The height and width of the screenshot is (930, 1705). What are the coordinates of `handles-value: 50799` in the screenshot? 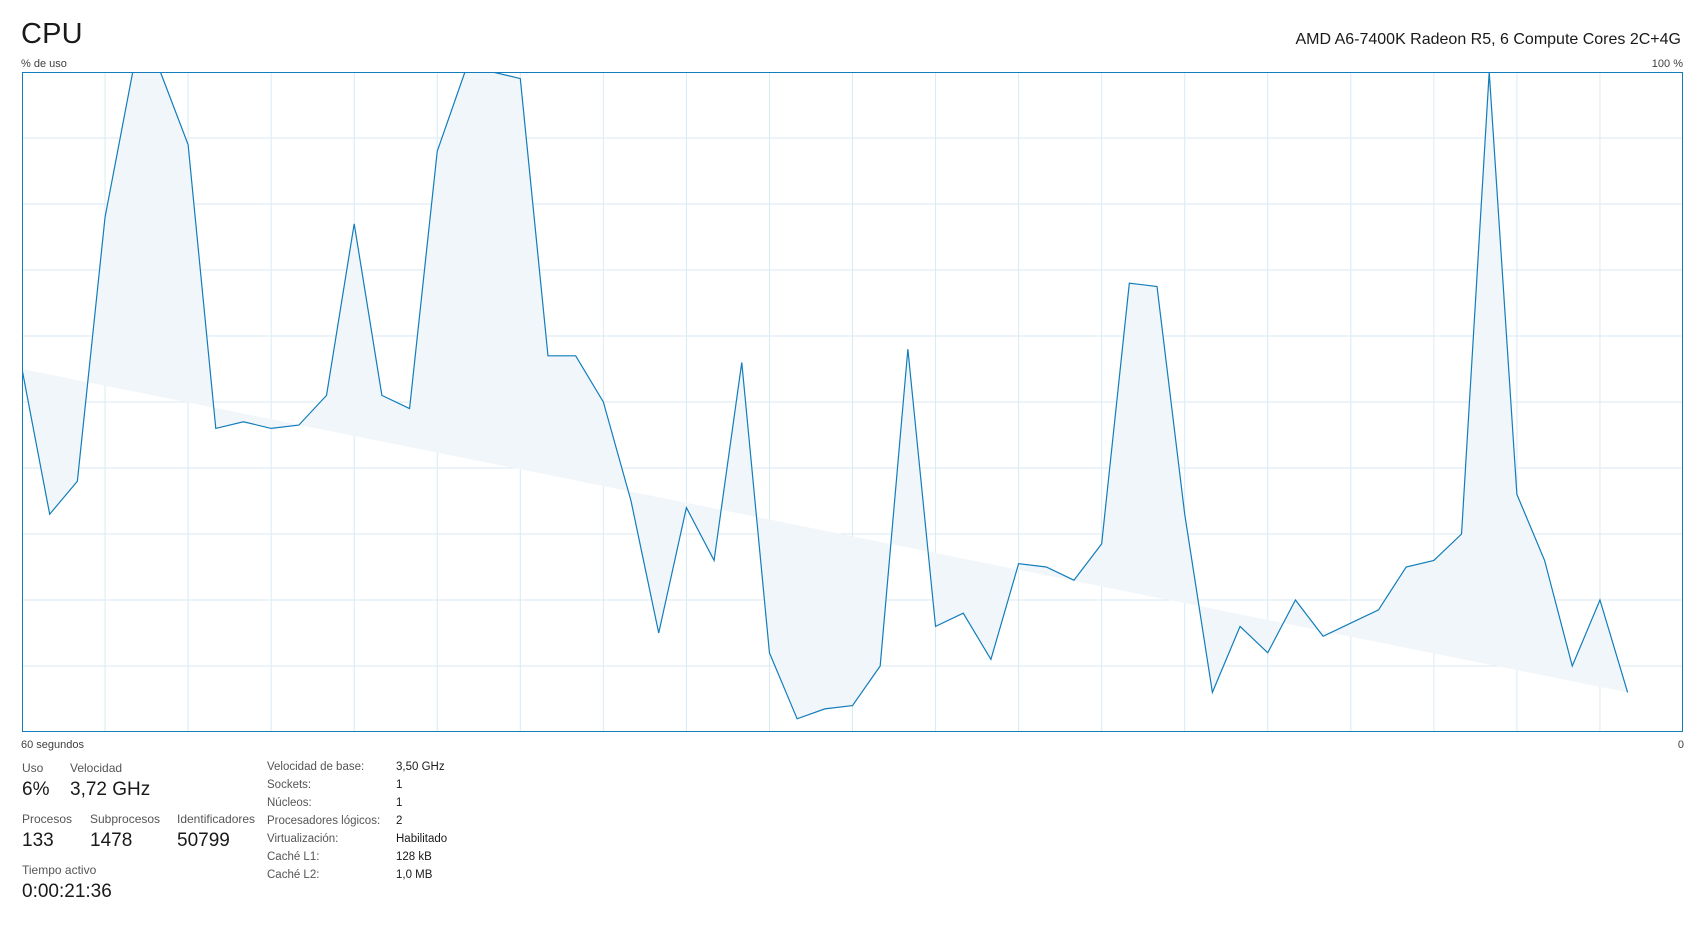 It's located at (203, 840).